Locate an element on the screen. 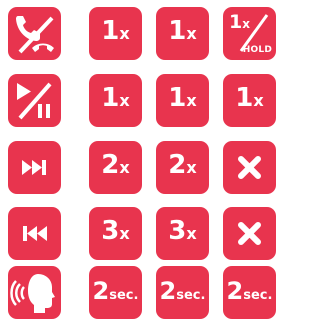  previous-track-tile is located at coordinates (34, 233).